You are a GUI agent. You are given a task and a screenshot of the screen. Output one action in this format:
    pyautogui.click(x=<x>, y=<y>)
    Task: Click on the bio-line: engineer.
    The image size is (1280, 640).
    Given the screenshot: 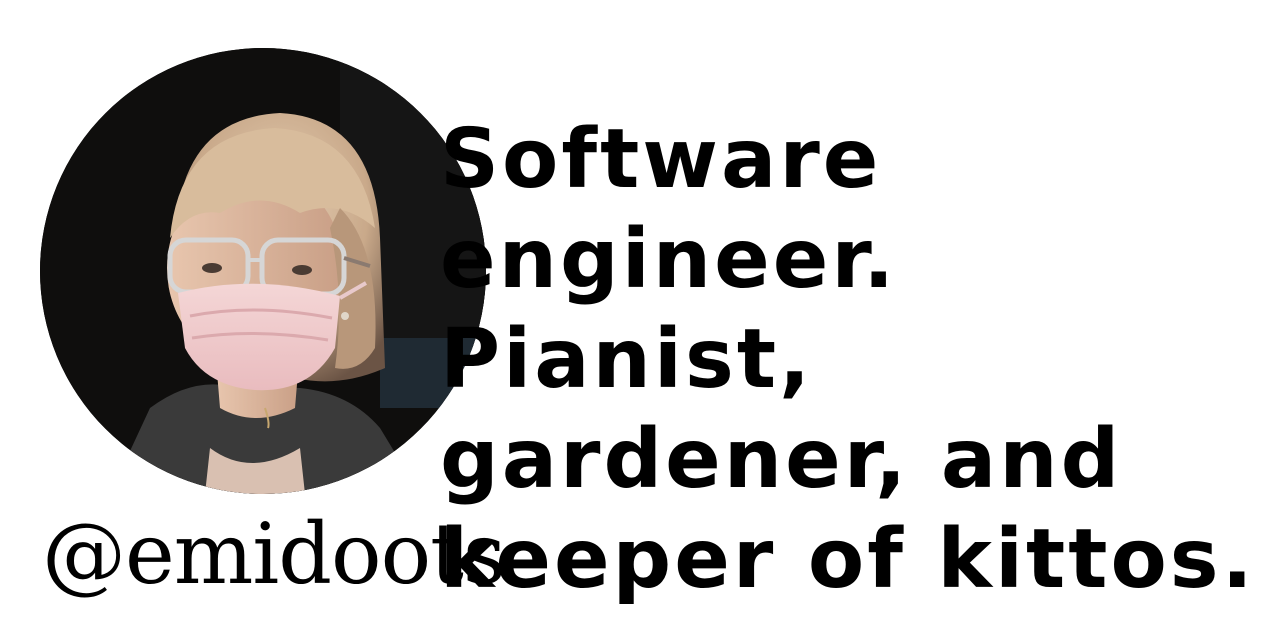 What is the action you would take?
    pyautogui.click(x=669, y=259)
    